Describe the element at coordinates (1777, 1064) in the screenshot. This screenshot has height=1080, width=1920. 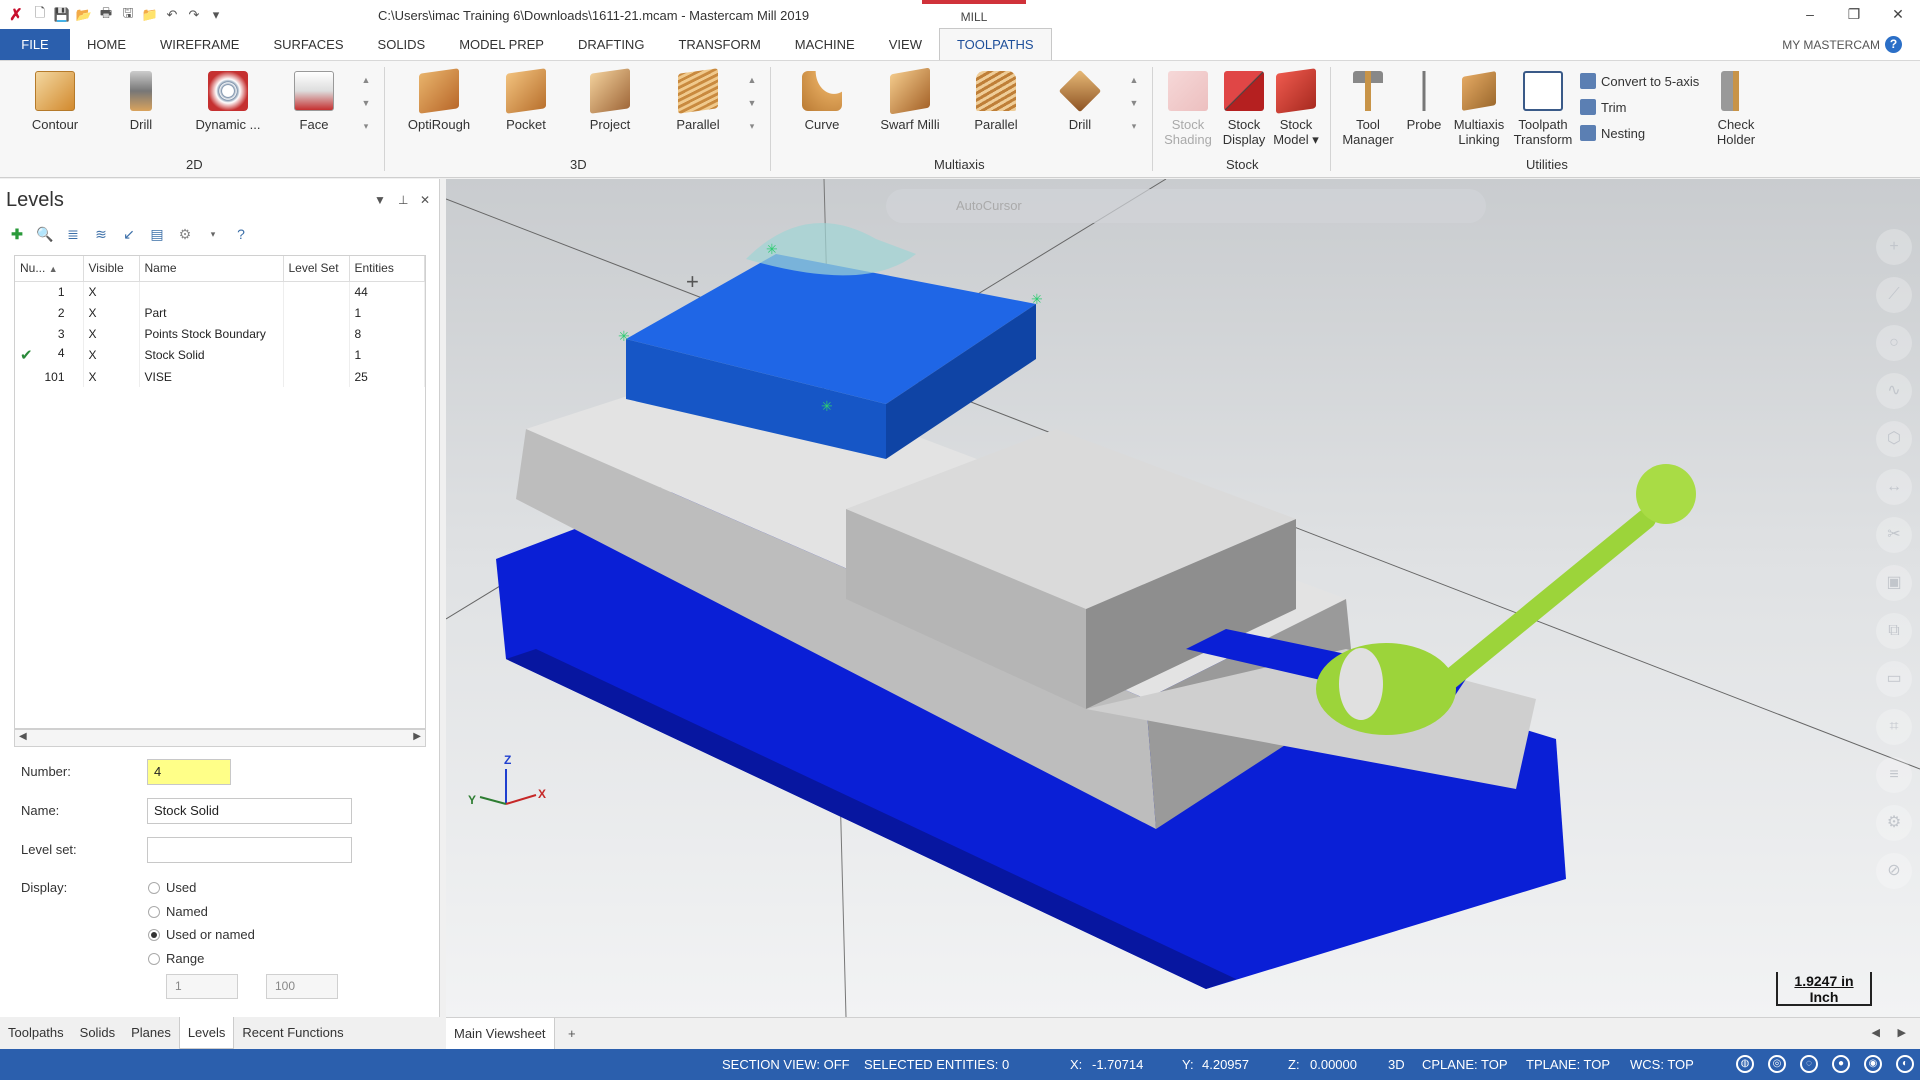
I see `wireframe-globe-icon: ◎` at that location.